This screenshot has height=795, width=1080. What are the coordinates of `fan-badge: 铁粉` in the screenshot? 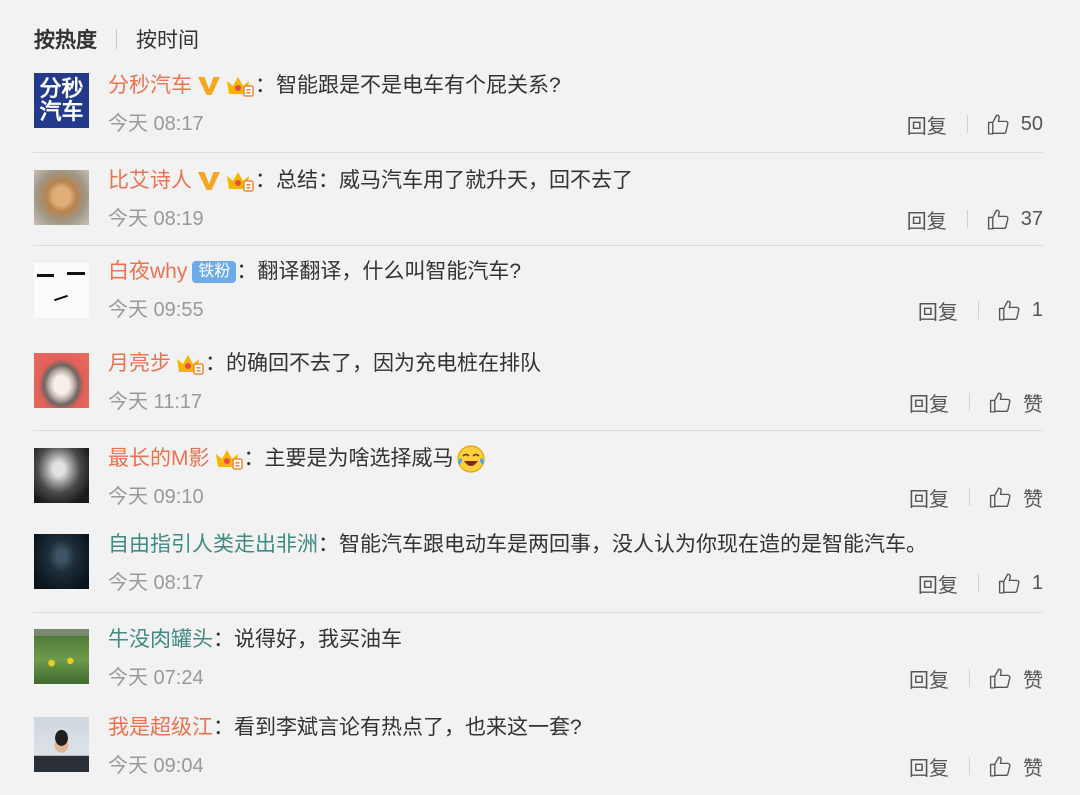 It's located at (214, 272).